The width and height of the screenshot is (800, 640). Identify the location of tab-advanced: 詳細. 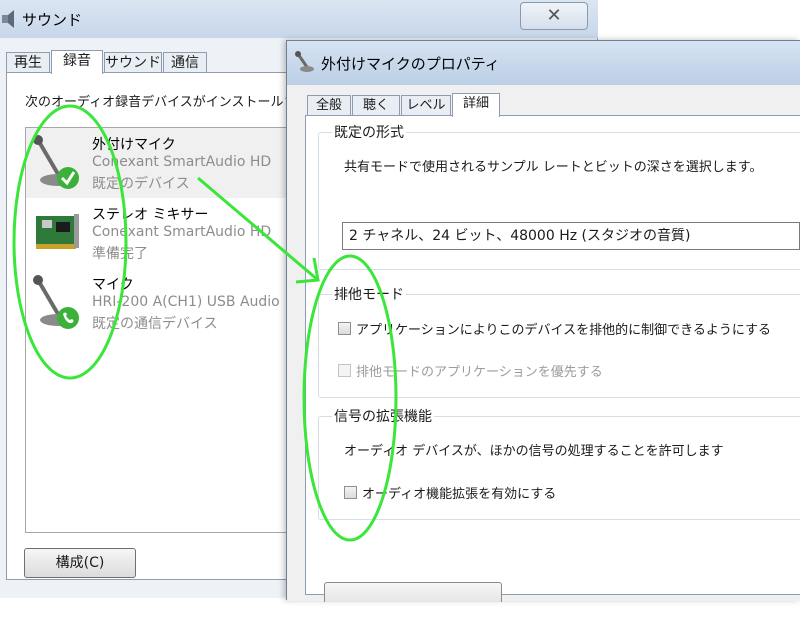
(476, 105).